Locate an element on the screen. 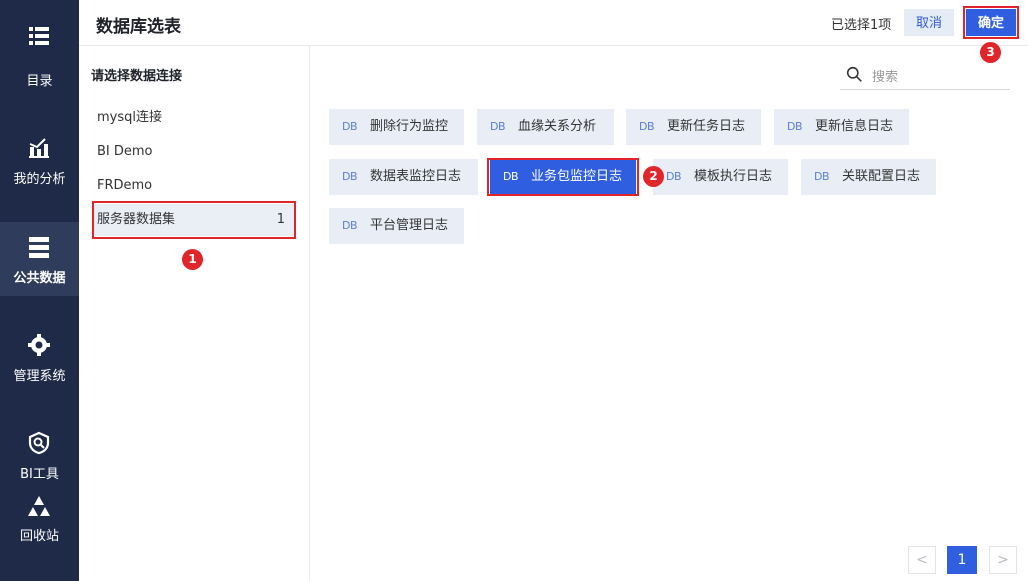  table-name: 血缘关系分析 is located at coordinates (557, 126).